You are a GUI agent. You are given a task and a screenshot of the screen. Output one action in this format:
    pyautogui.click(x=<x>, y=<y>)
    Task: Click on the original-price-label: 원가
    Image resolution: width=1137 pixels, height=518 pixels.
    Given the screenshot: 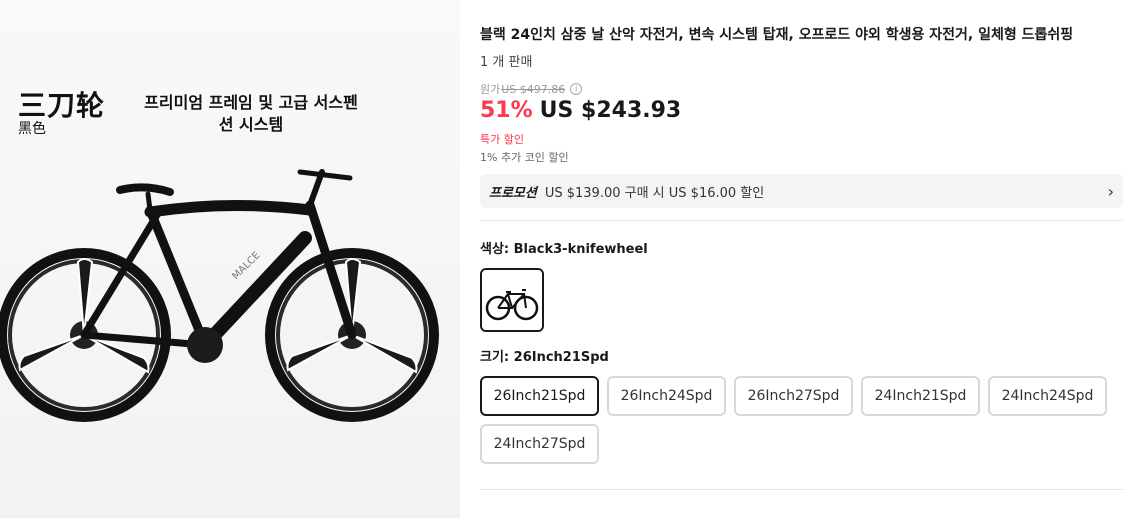 What is the action you would take?
    pyautogui.click(x=490, y=89)
    